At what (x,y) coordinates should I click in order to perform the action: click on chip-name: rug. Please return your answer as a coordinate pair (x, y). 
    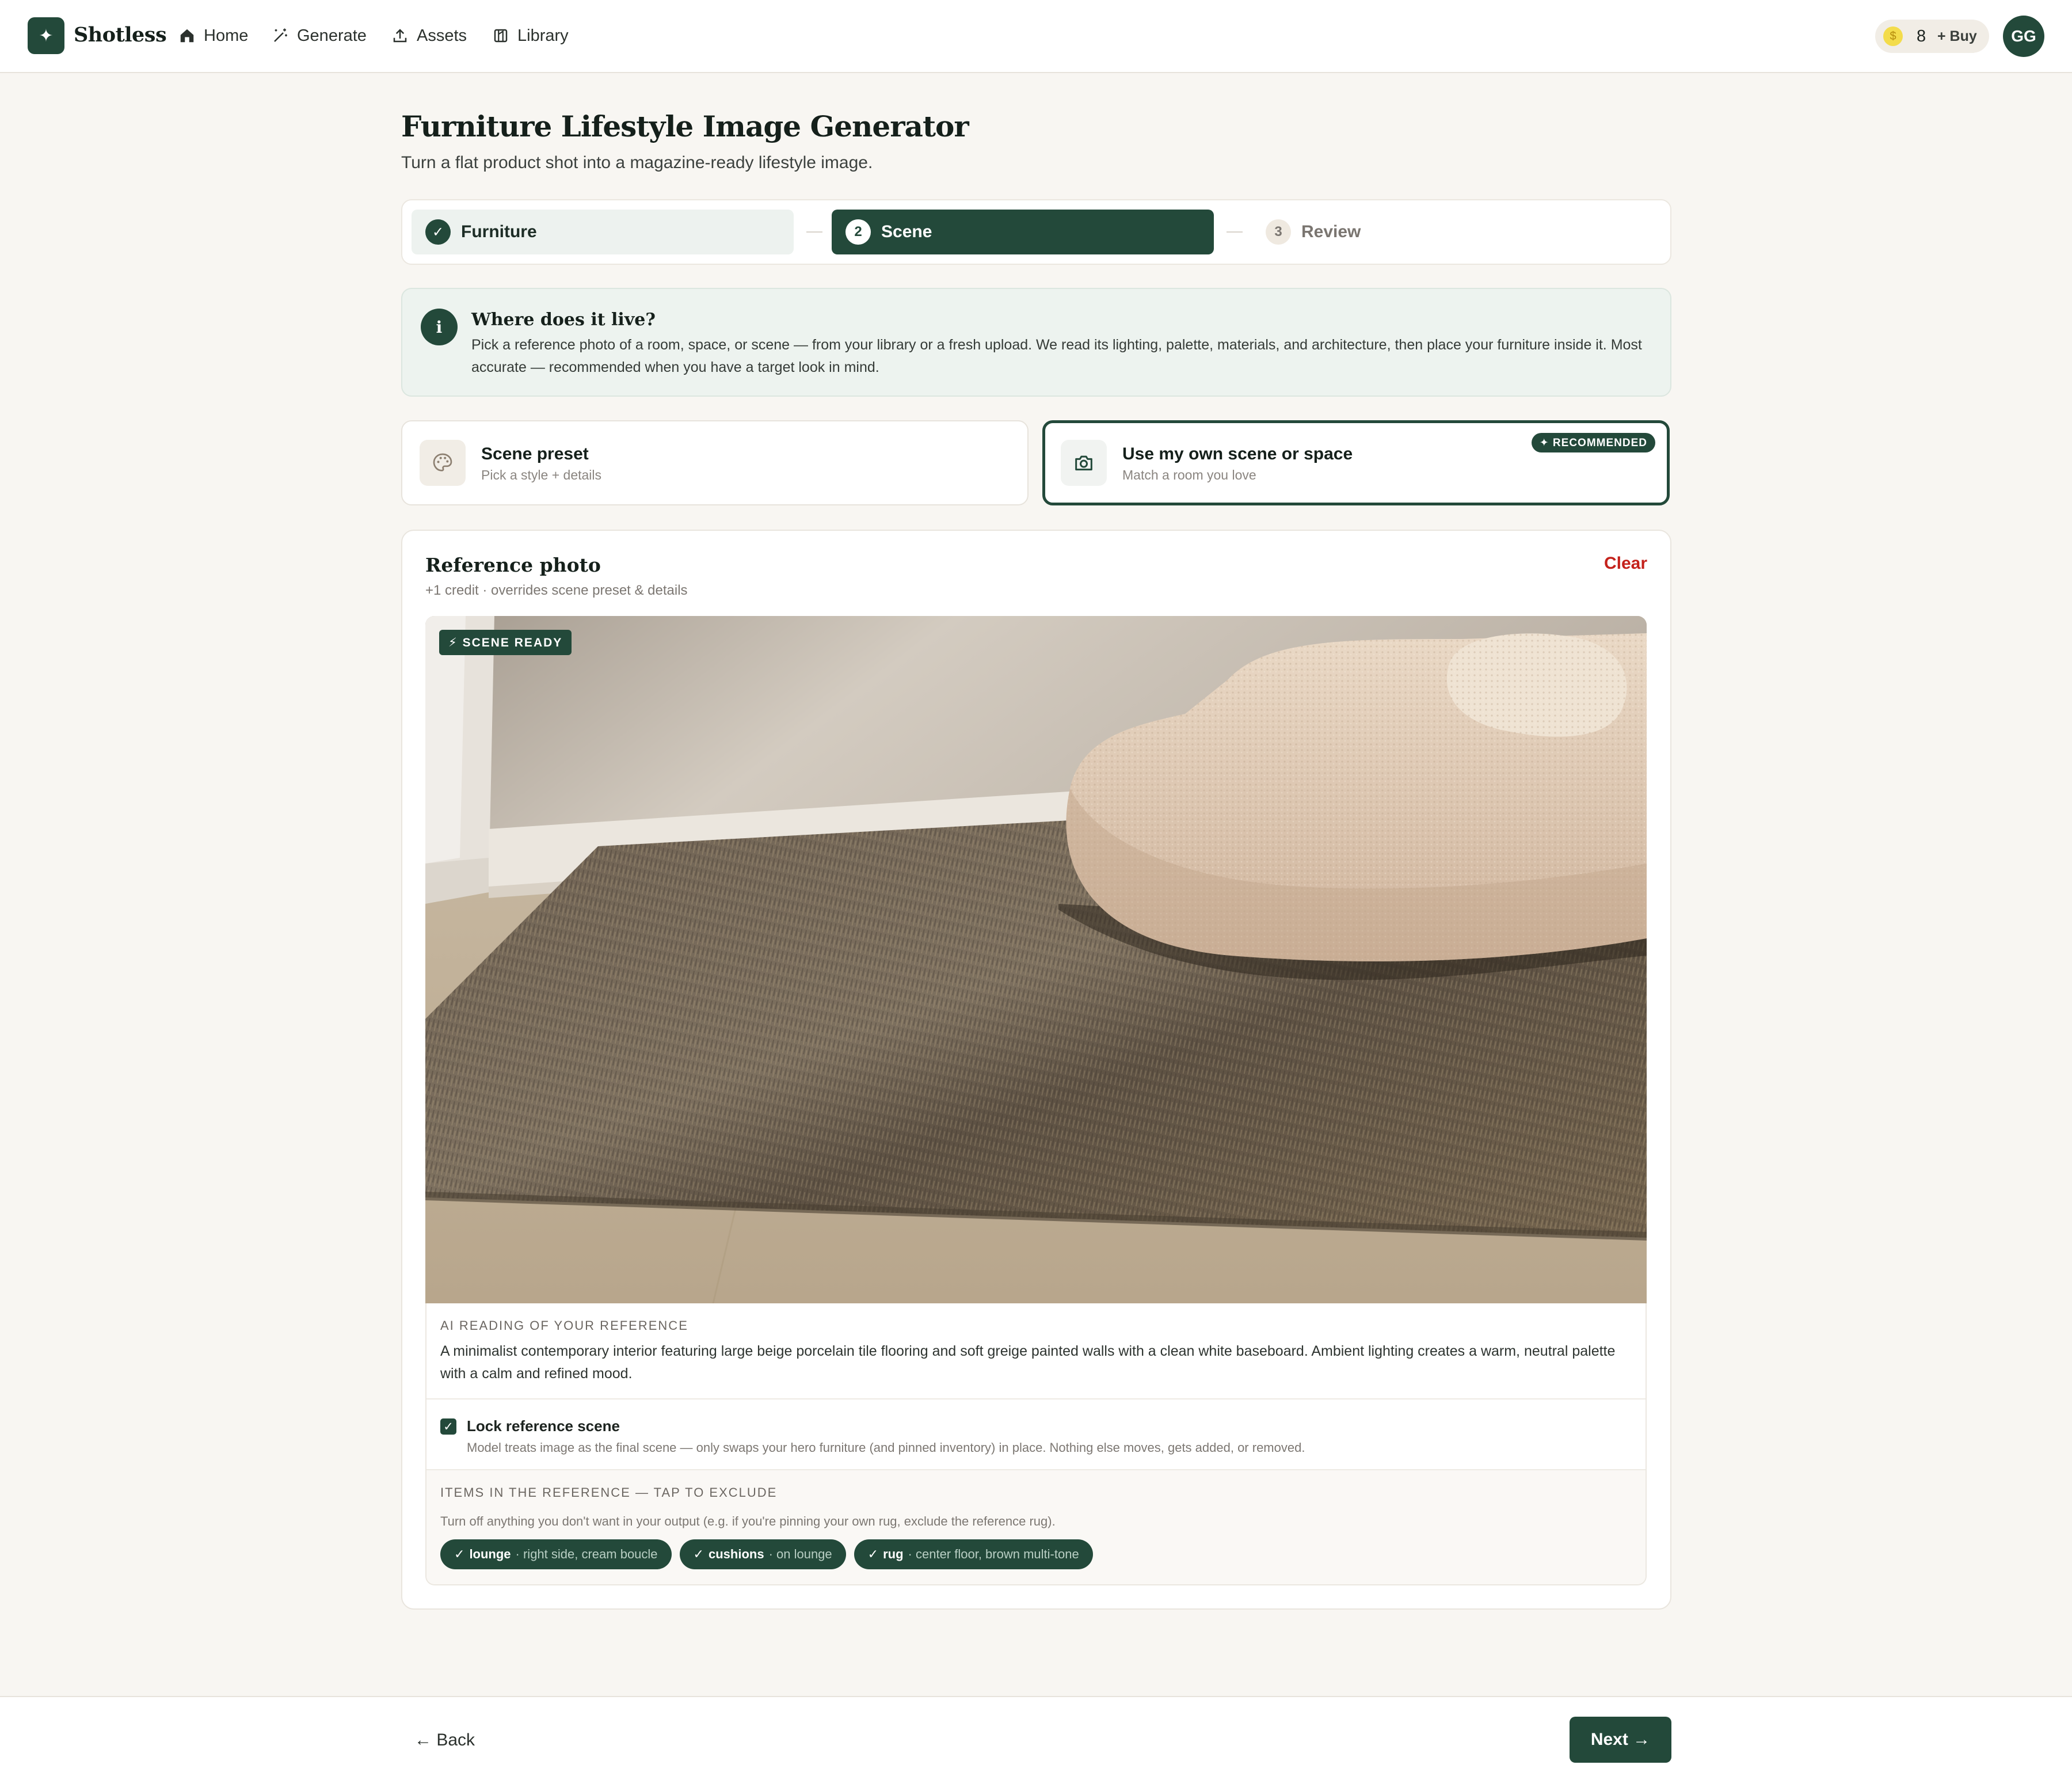
    Looking at the image, I should click on (894, 1554).